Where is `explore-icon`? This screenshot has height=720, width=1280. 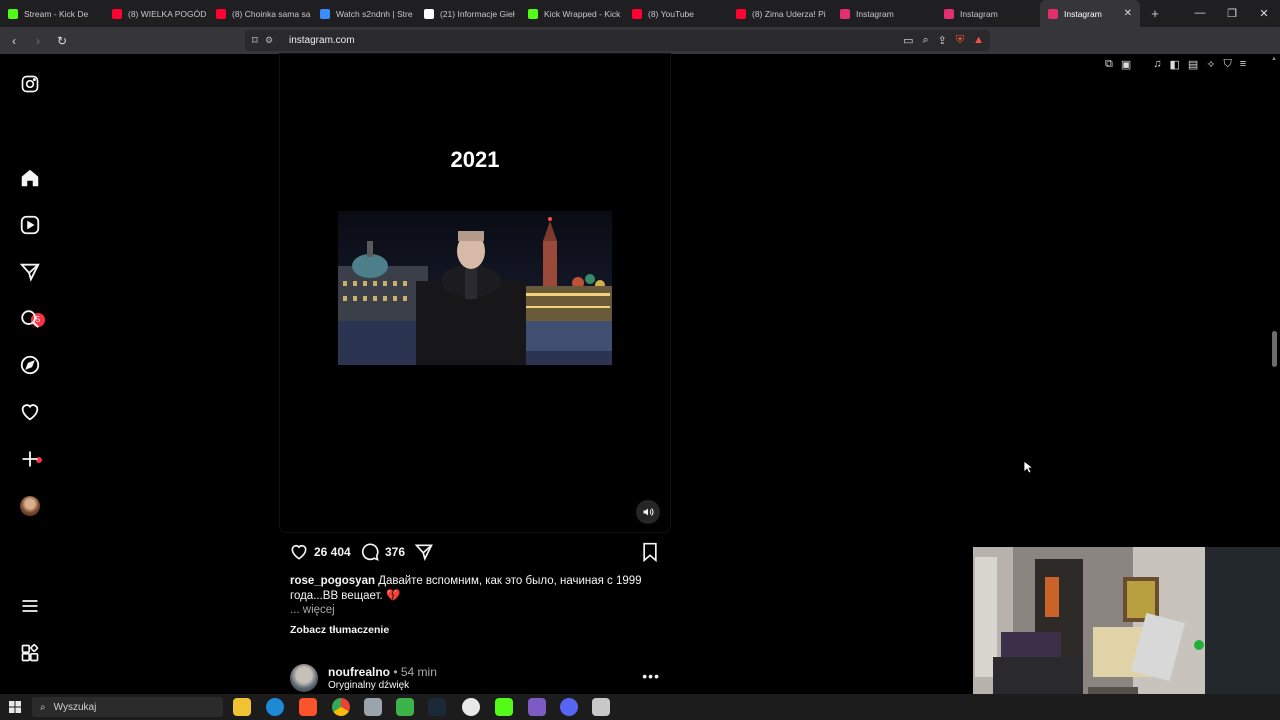
explore-icon is located at coordinates (30, 365).